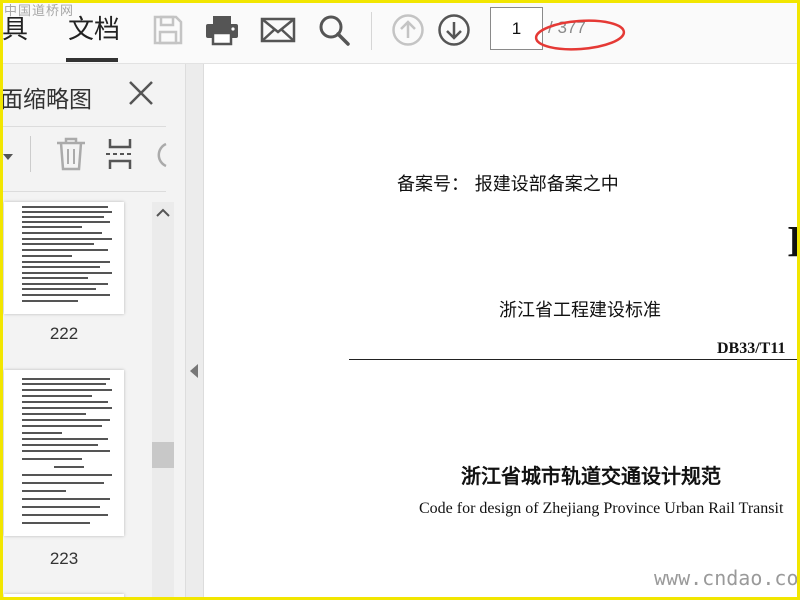 This screenshot has height=600, width=800. What do you see at coordinates (508, 184) in the screenshot?
I see `record-number-label: 备案号： 报建设部备案之中` at bounding box center [508, 184].